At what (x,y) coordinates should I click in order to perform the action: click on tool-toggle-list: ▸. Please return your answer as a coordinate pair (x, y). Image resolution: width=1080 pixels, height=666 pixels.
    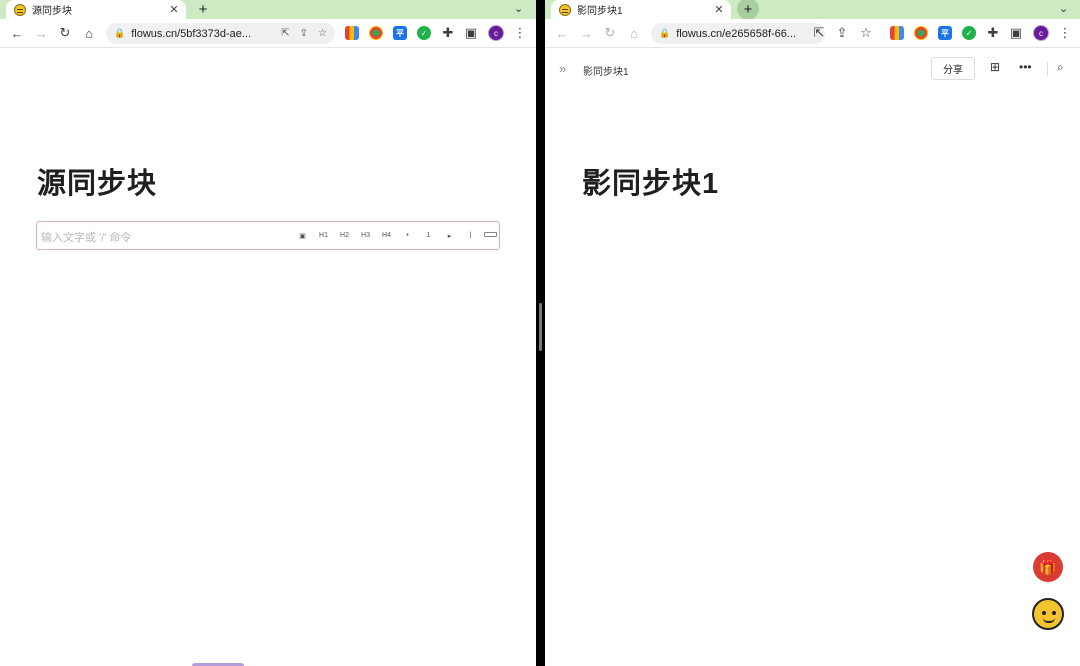
    Looking at the image, I should click on (449, 236).